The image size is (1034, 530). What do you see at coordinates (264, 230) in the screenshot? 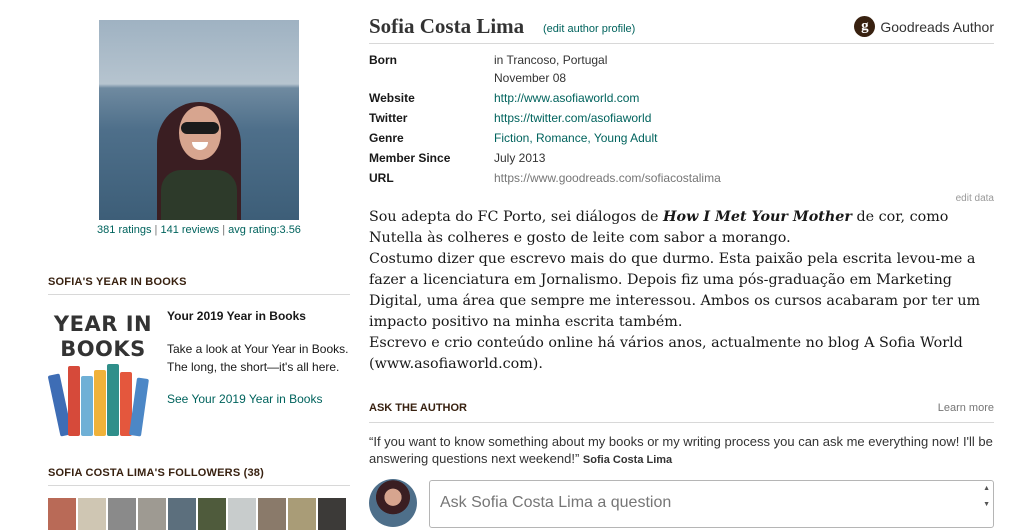
I see `avg-rating: avg rating:3.56` at bounding box center [264, 230].